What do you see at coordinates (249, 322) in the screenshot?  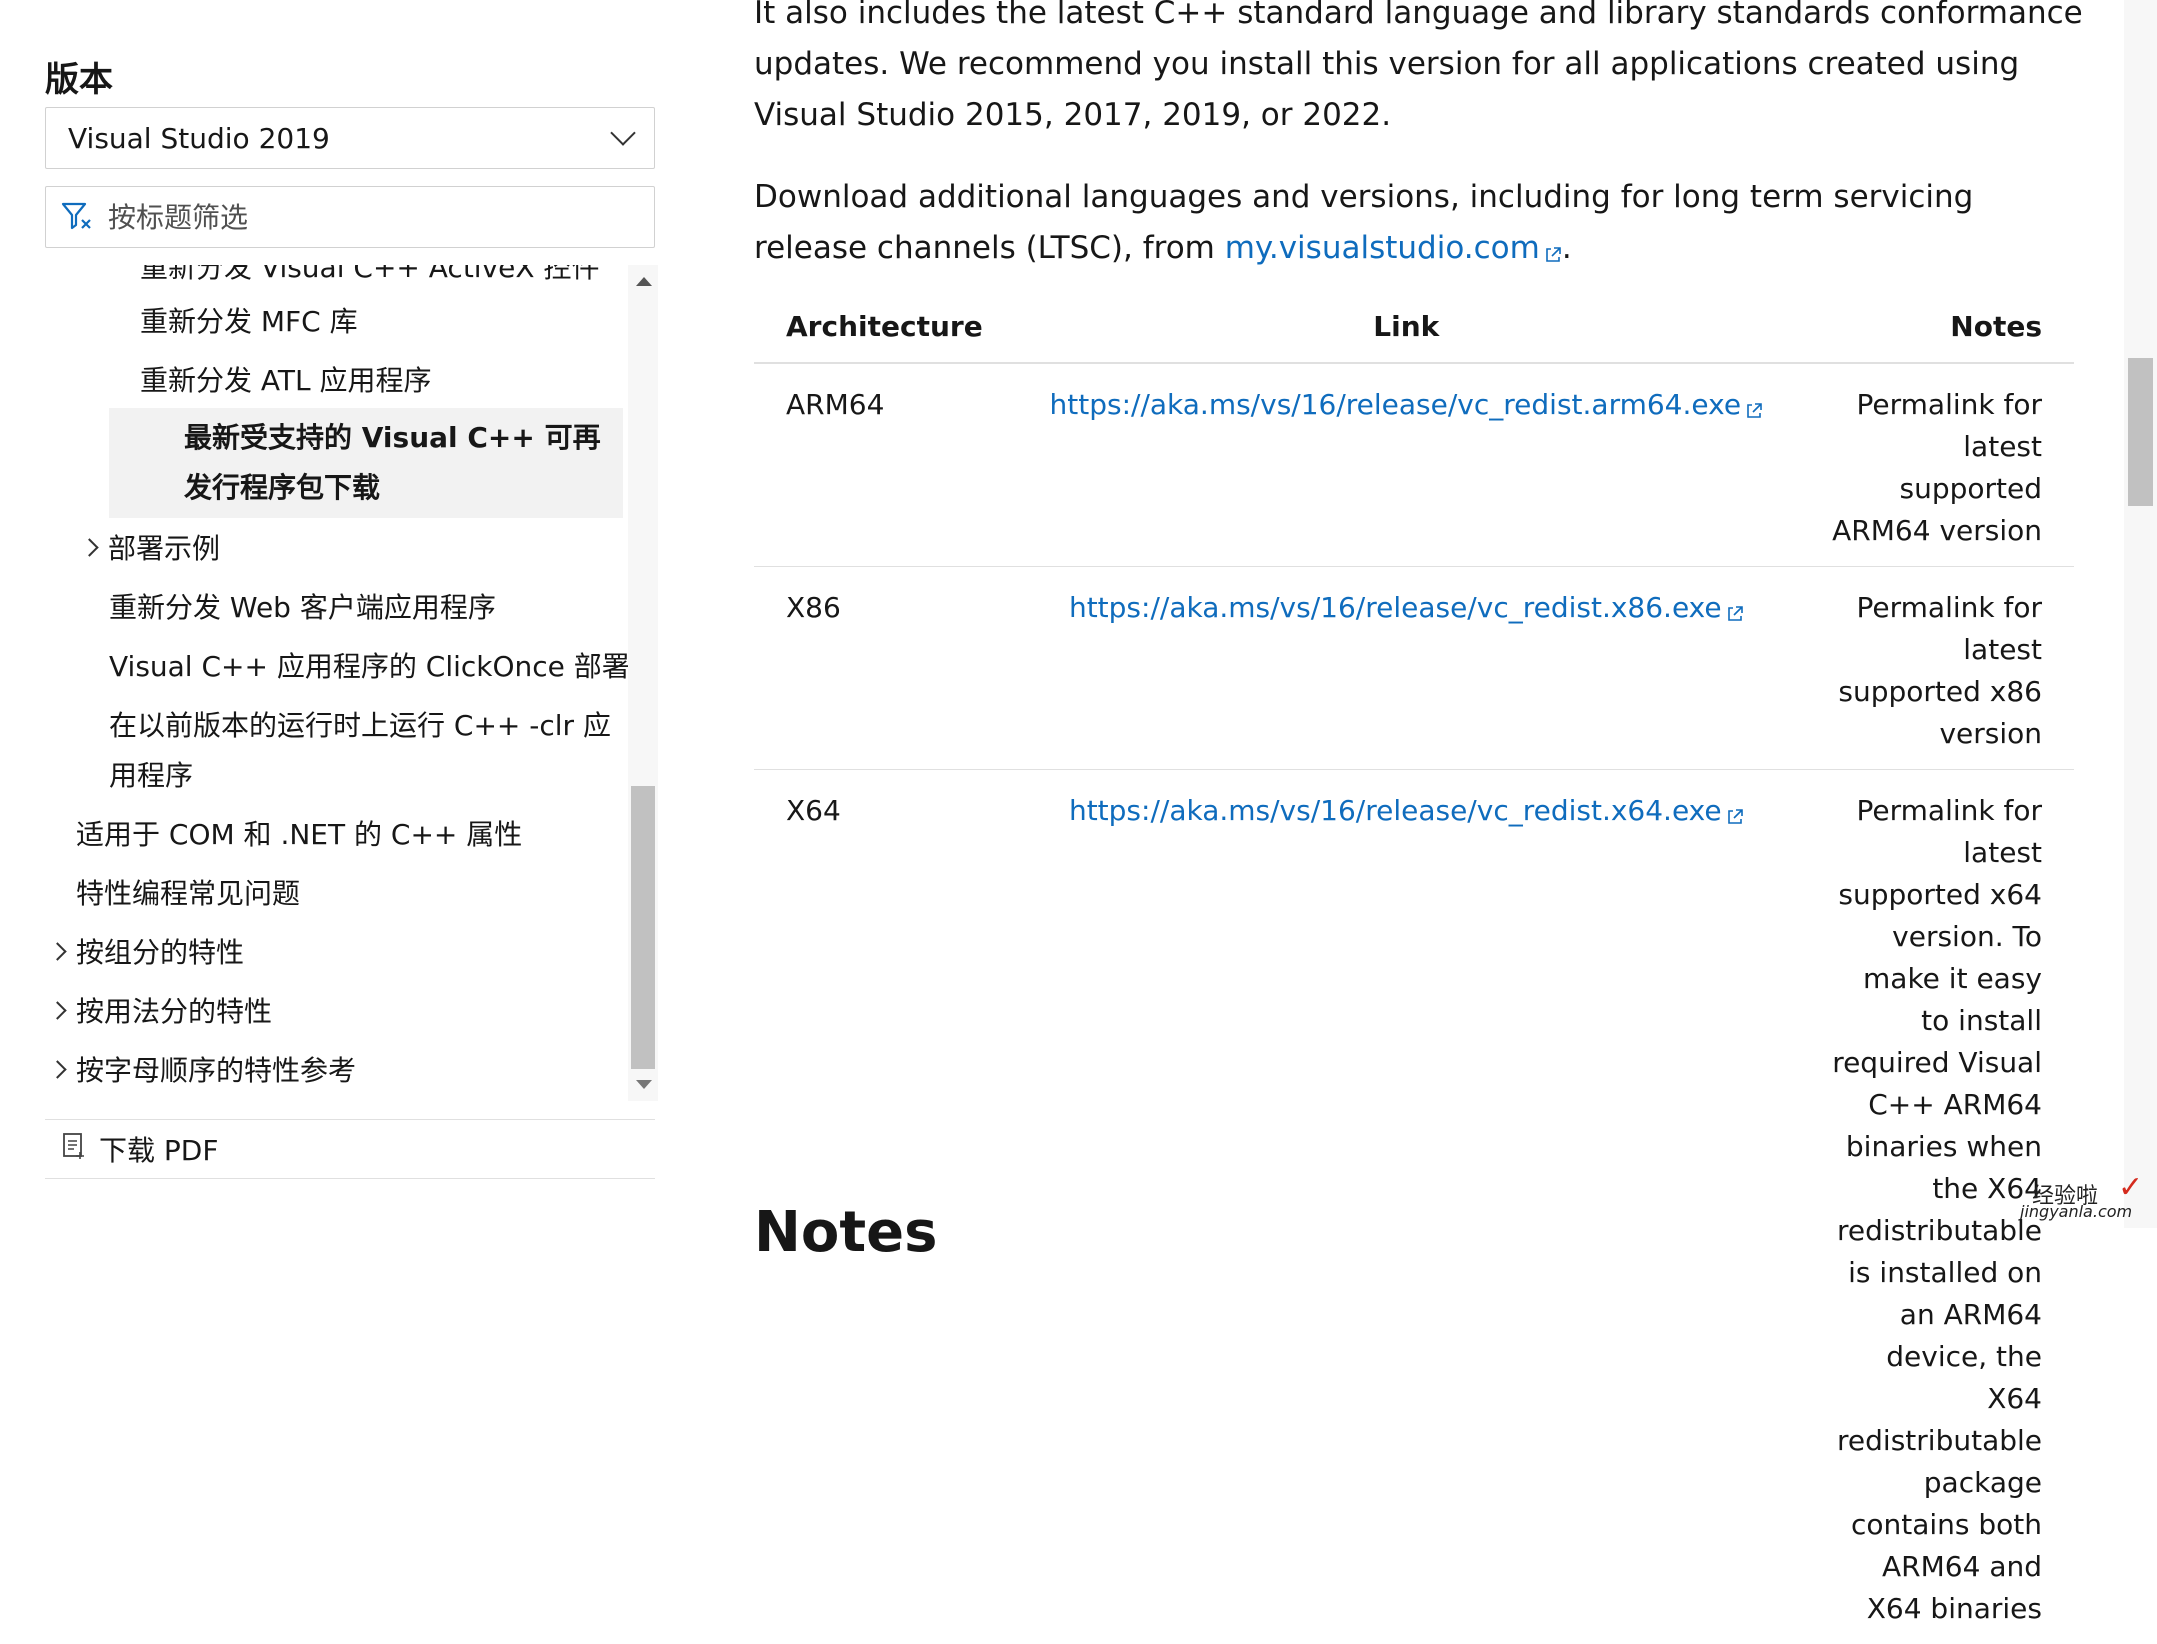 I see `toc-item-mfc: 重新分发 MFC 库` at bounding box center [249, 322].